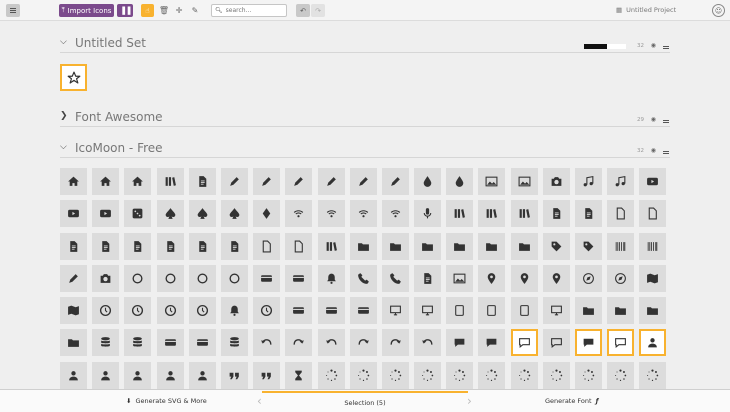 Image resolution: width=730 pixels, height=412 pixels. Describe the element at coordinates (106, 246) in the screenshot. I see `icon-tile-file-picture` at that location.